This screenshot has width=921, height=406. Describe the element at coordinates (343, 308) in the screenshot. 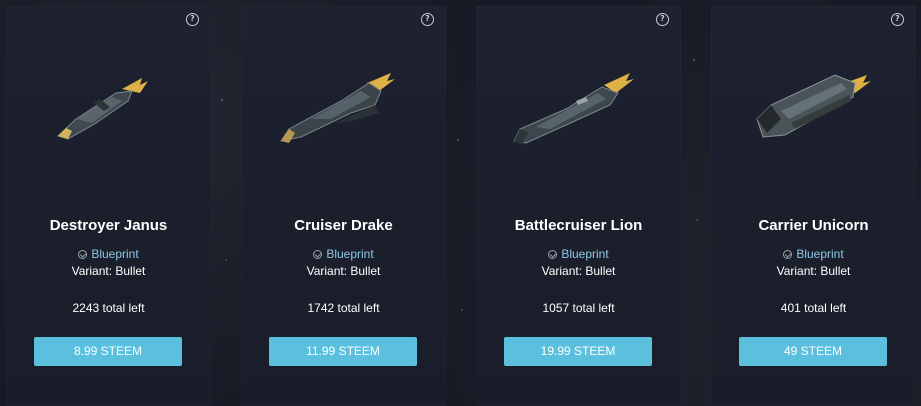

I see `total-left-count: 1742 total left` at that location.